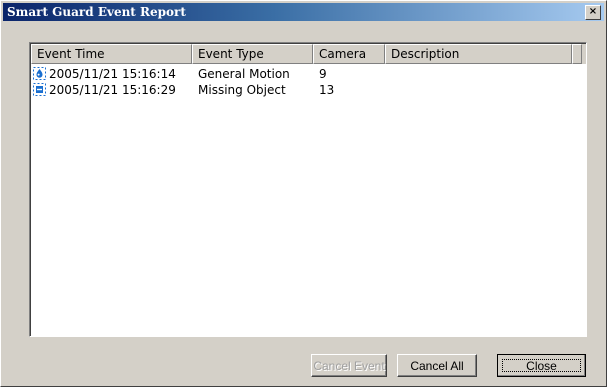  I want to click on event-time-cell: 2005/11/21 15:16:14, so click(112, 74).